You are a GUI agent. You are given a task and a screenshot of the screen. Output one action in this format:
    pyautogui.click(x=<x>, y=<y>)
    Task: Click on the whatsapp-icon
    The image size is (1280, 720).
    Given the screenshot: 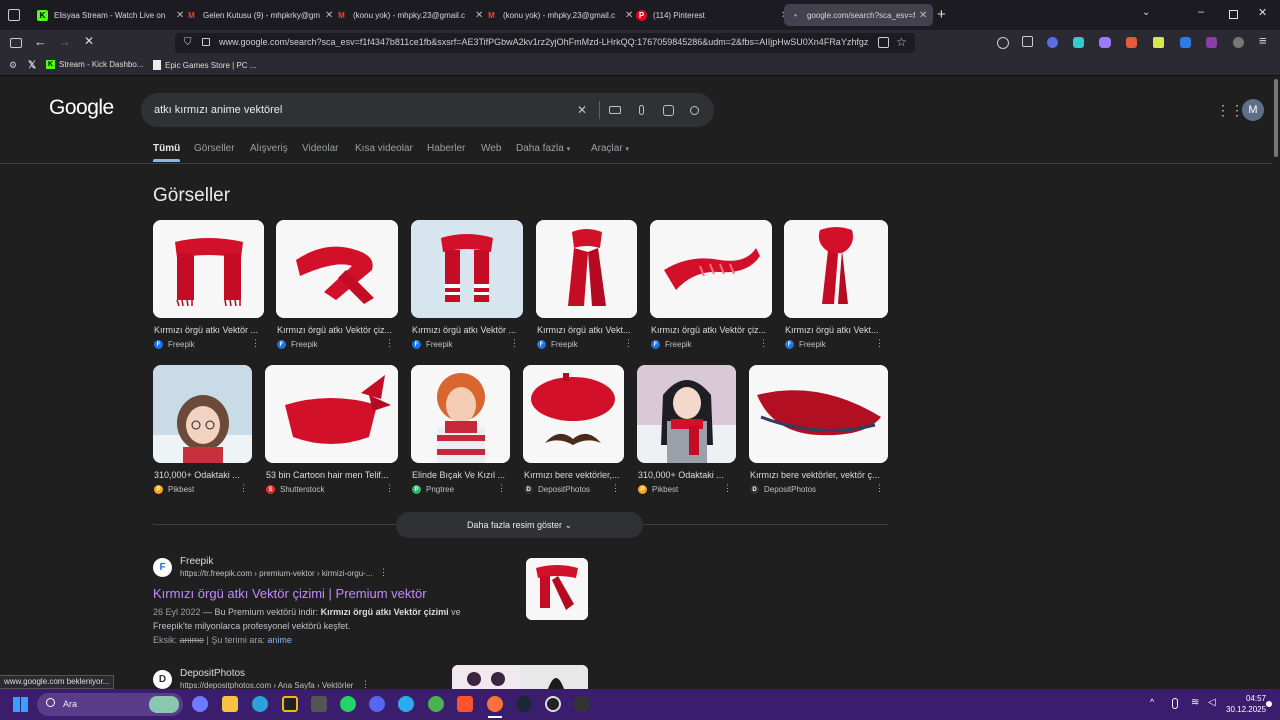 What is the action you would take?
    pyautogui.click(x=348, y=704)
    